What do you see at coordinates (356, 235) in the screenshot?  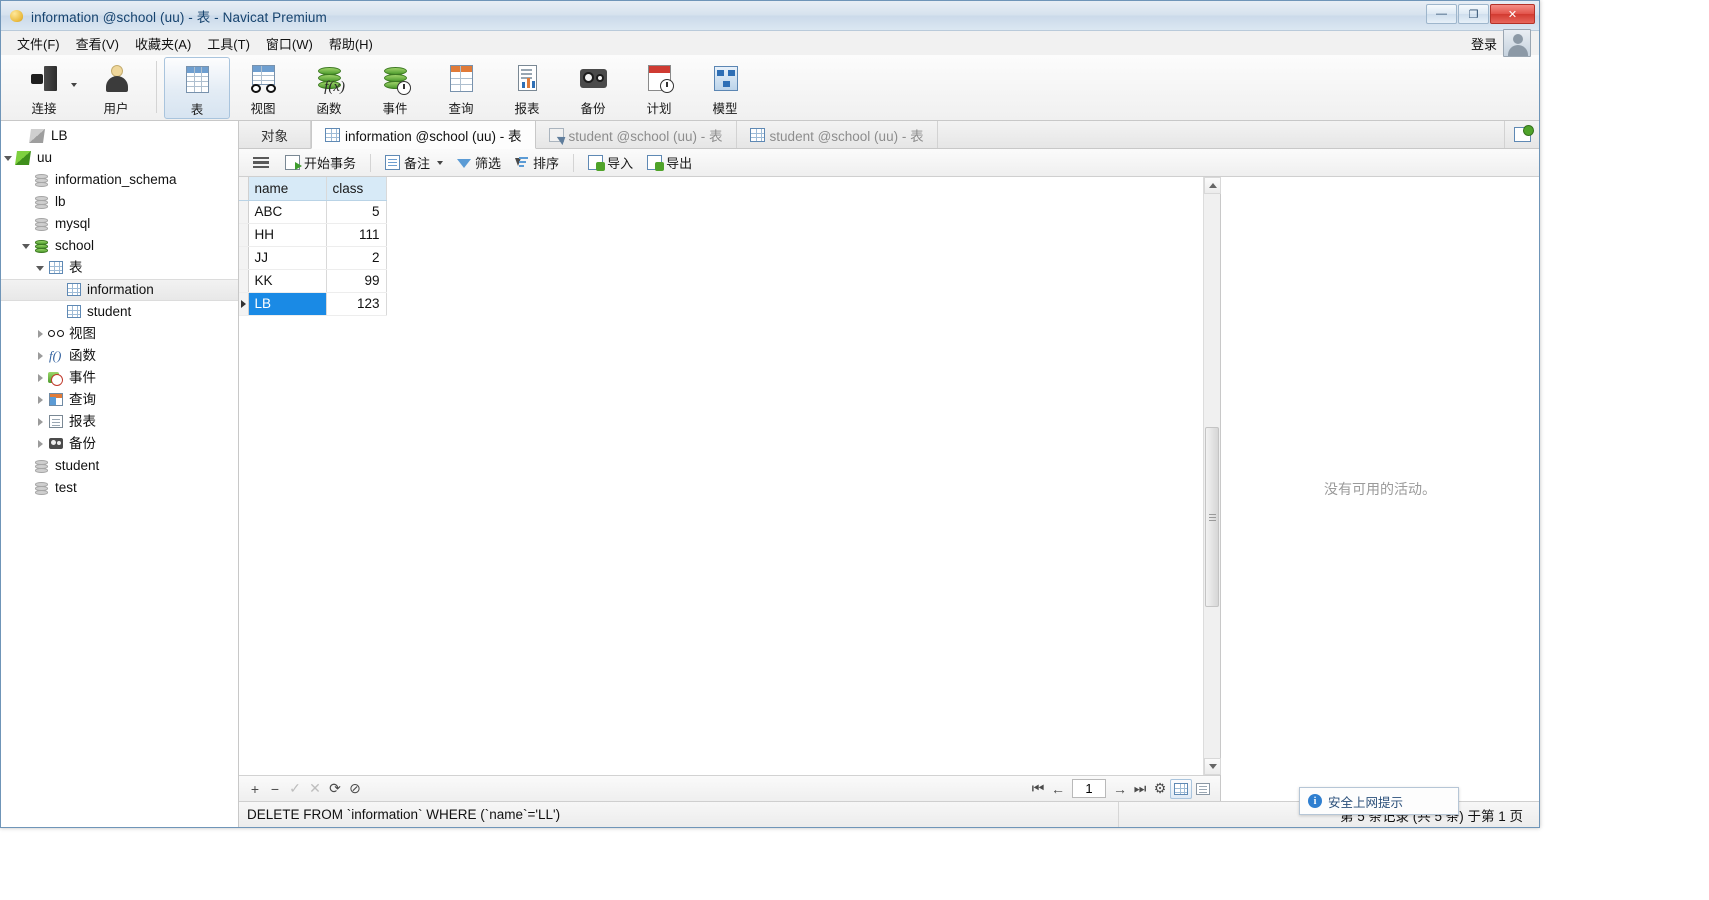 I see `cell-class: 111` at bounding box center [356, 235].